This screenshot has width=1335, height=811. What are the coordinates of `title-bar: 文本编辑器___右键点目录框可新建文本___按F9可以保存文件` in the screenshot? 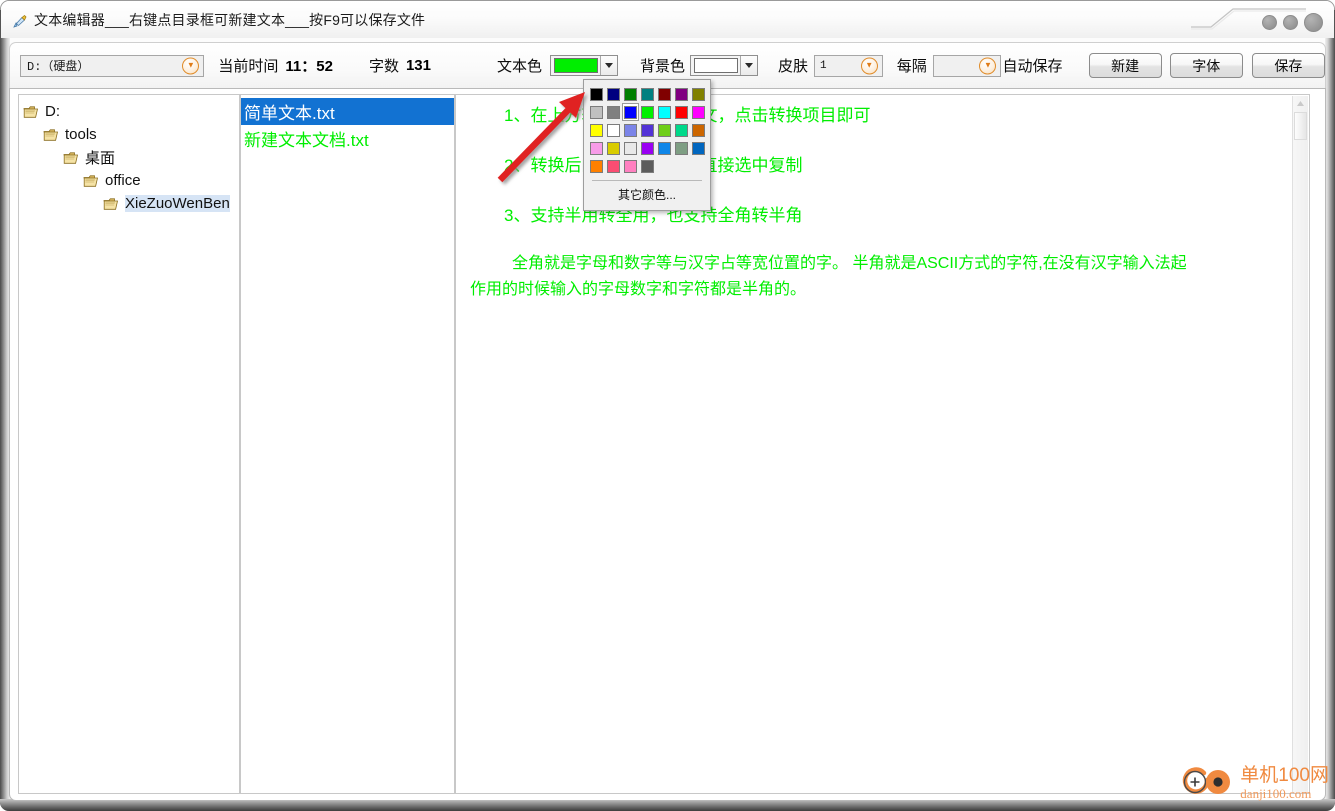 It's located at (667, 19).